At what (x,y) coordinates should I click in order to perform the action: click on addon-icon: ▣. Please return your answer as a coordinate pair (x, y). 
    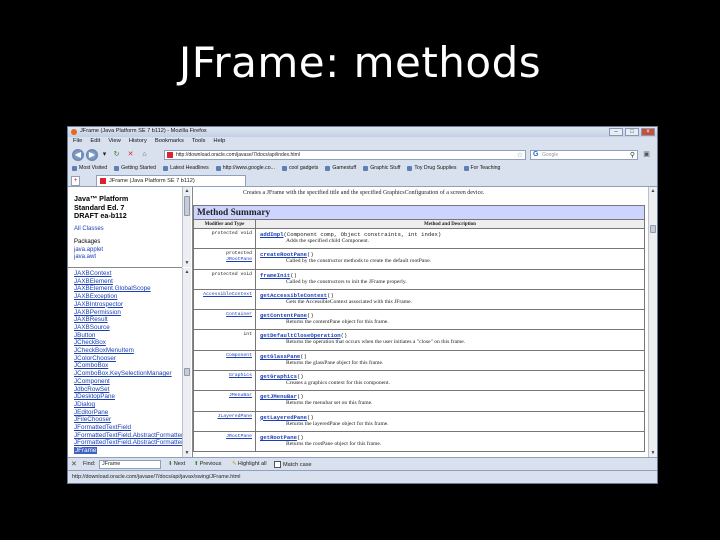
    Looking at the image, I should click on (646, 155).